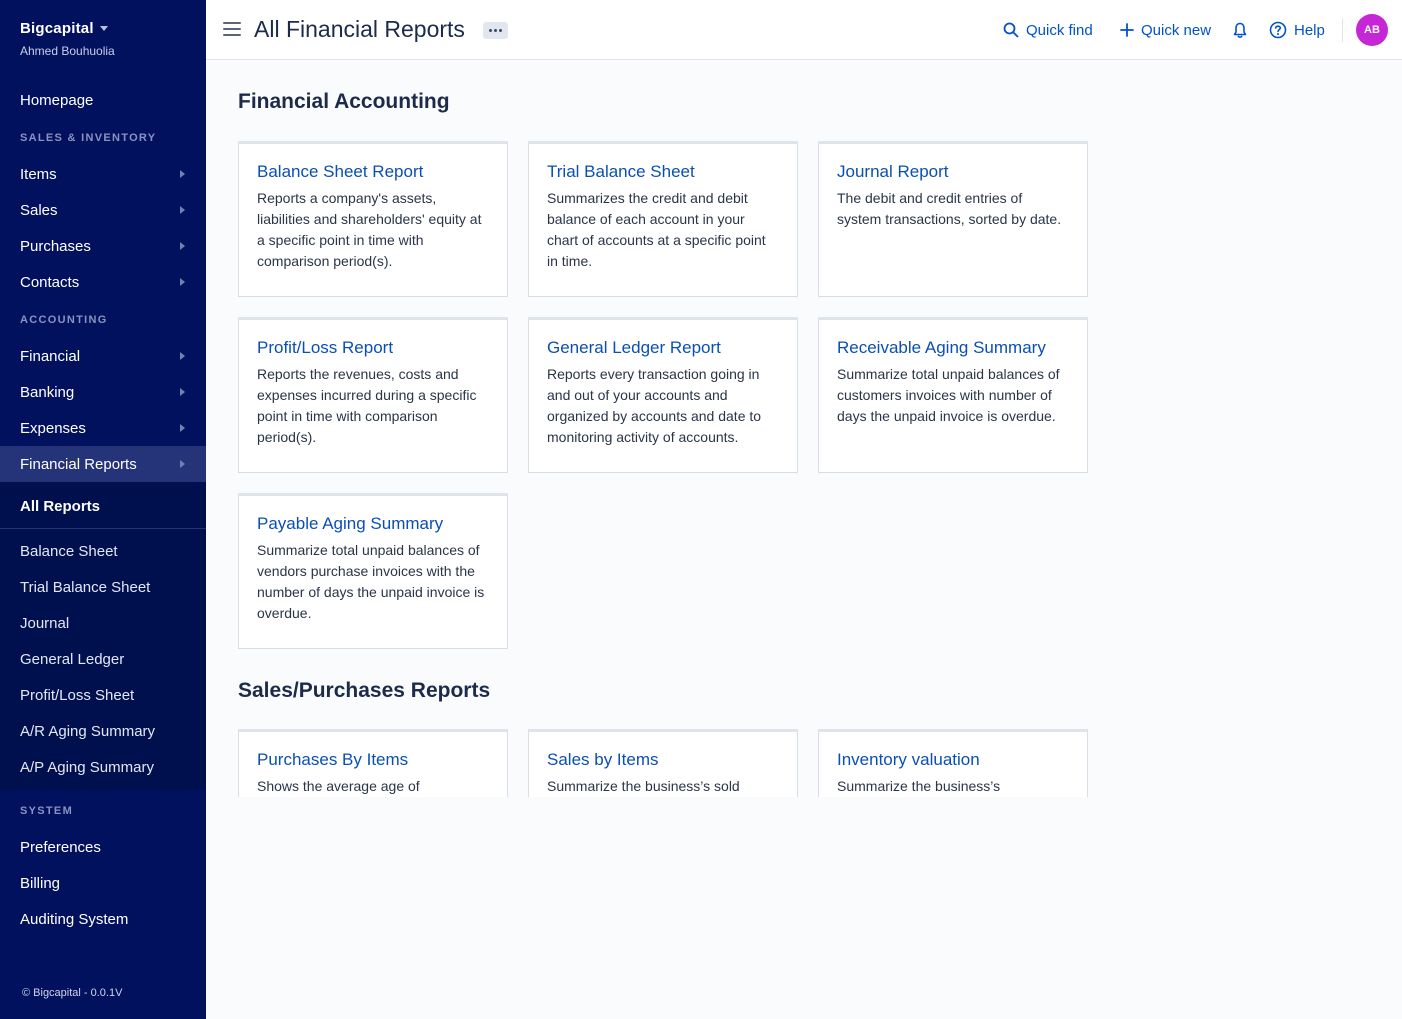 Image resolution: width=1402 pixels, height=1019 pixels. I want to click on report-card-title: Payable Aging Summary, so click(373, 524).